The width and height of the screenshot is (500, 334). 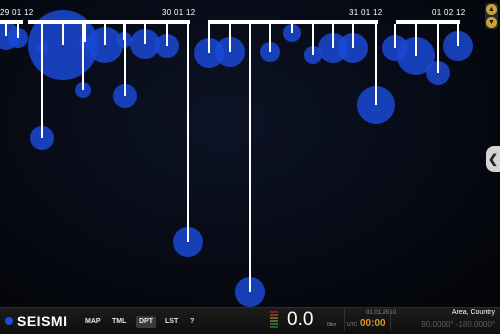 I want to click on day-label: 01 02 12, so click(x=449, y=12).